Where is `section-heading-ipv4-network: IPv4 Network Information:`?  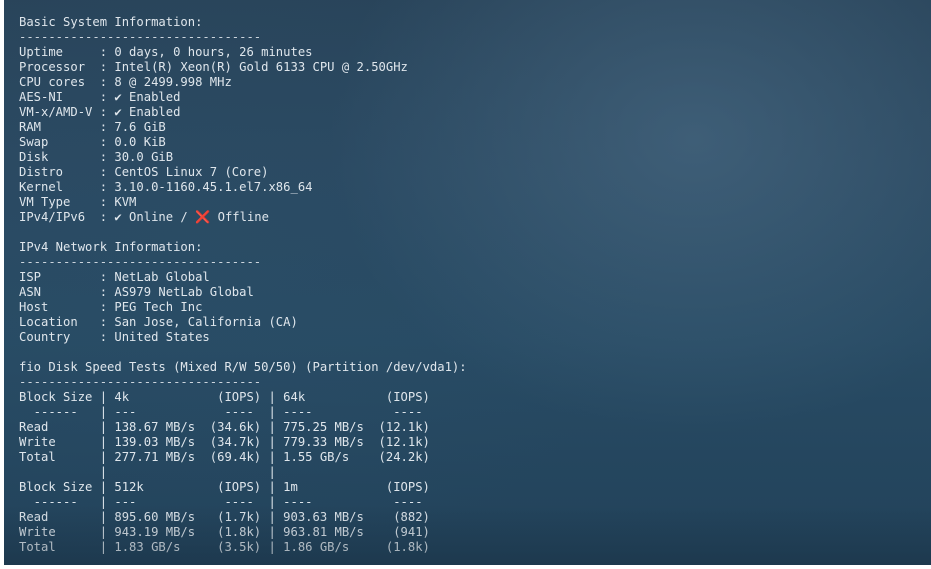 section-heading-ipv4-network: IPv4 Network Information: is located at coordinates (111, 247).